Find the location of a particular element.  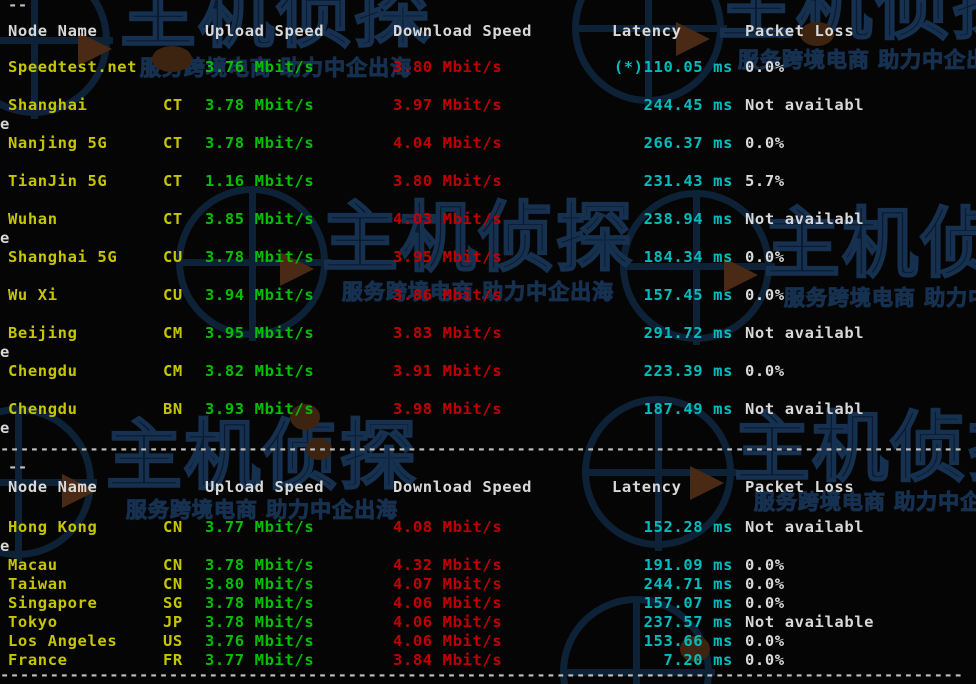

cell-latency: 153.66 ms is located at coordinates (688, 640).